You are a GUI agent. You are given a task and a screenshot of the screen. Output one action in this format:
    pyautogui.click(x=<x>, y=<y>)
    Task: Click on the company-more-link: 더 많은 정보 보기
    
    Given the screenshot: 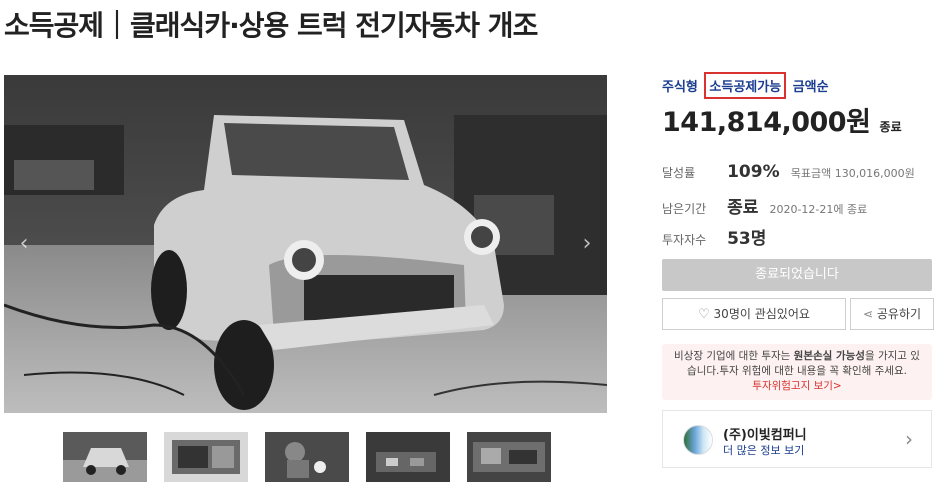 What is the action you would take?
    pyautogui.click(x=763, y=450)
    